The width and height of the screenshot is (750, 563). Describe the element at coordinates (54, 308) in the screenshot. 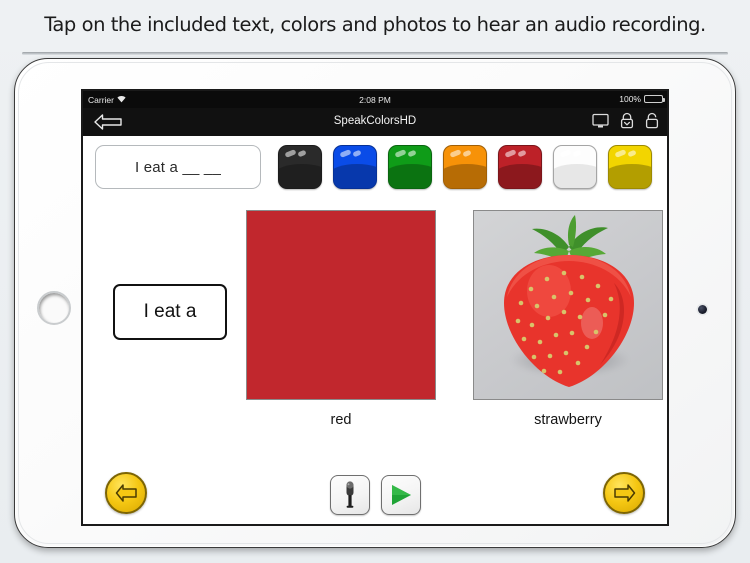

I see `home-button` at that location.